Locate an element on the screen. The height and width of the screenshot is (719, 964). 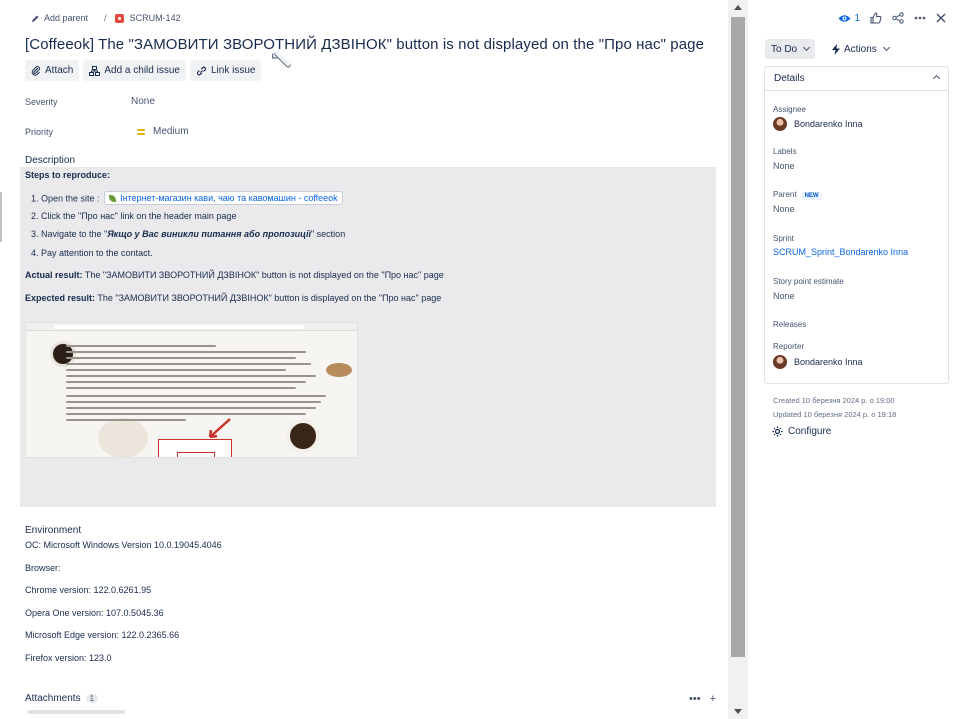
issue-toolbar: Attach Add a child issue Link issue is located at coordinates (159, 65).